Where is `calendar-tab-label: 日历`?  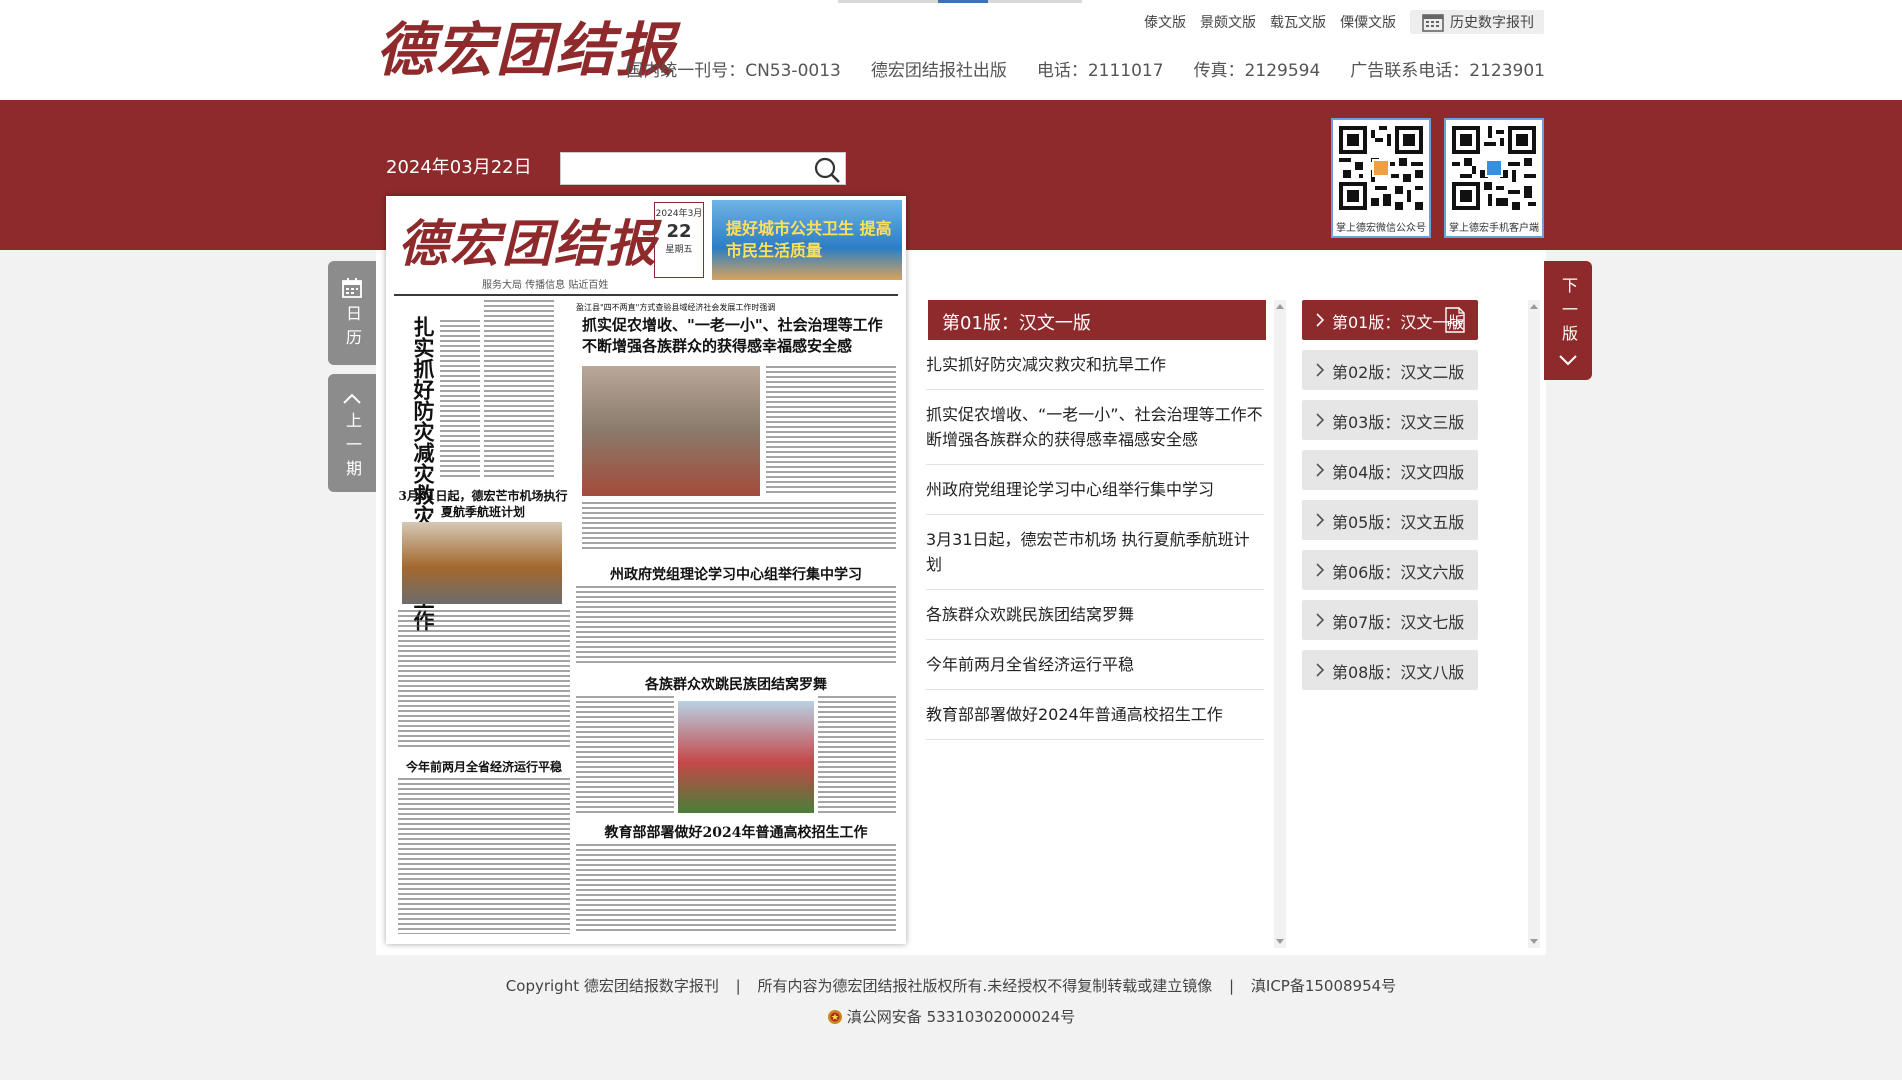
calendar-tab-label: 日历 is located at coordinates (352, 329).